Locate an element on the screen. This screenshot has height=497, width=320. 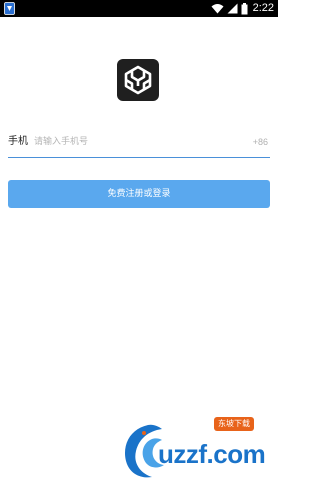
country-code: +86 is located at coordinates (260, 142).